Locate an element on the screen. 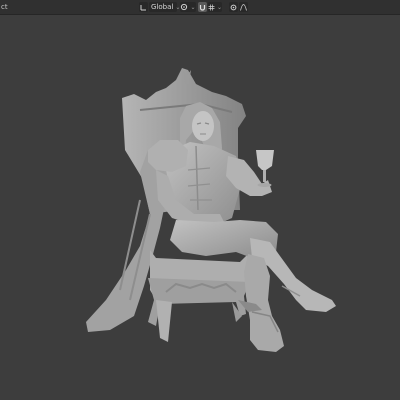 The width and height of the screenshot is (400, 400). proportional-edit-toggle is located at coordinates (233, 7).